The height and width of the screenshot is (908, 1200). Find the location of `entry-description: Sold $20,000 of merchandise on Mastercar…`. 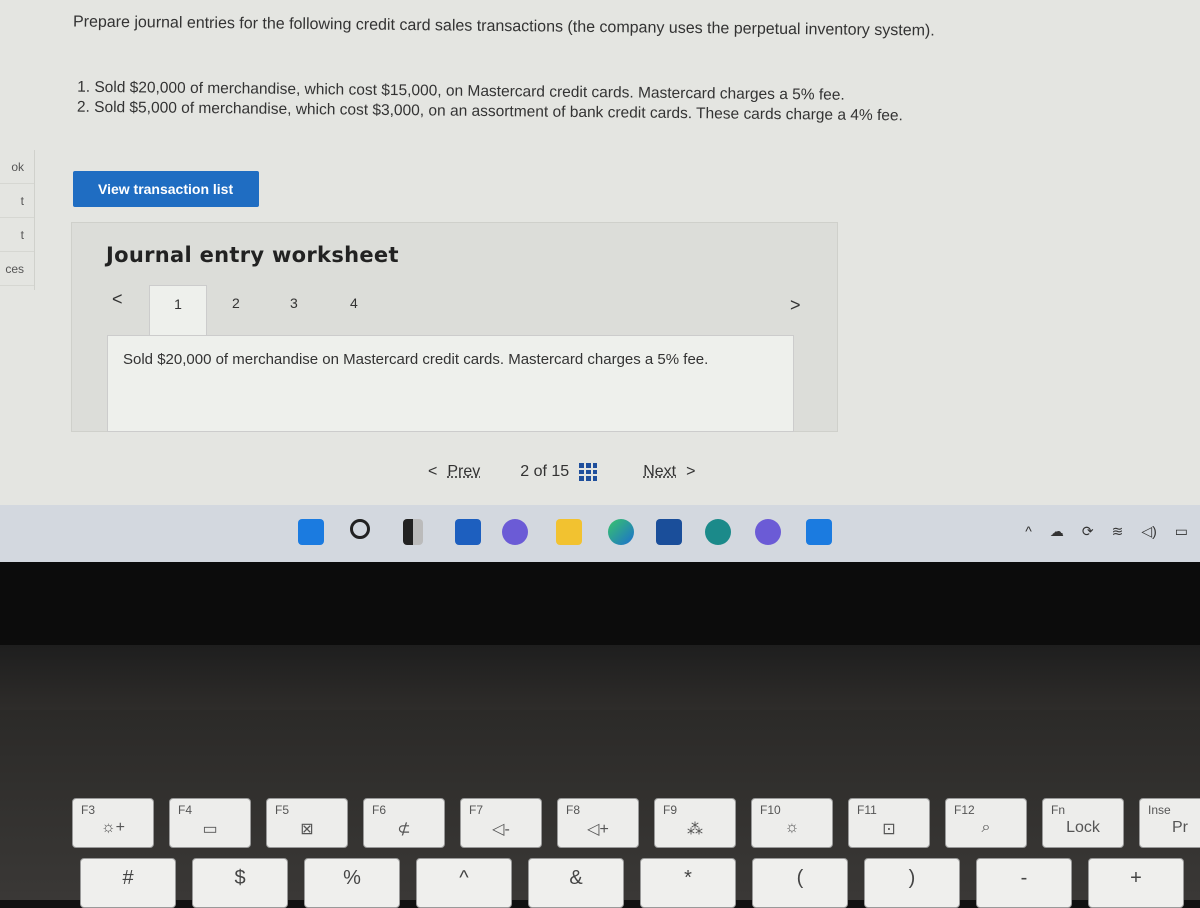

entry-description: Sold $20,000 of merchandise on Mastercar… is located at coordinates (450, 383).